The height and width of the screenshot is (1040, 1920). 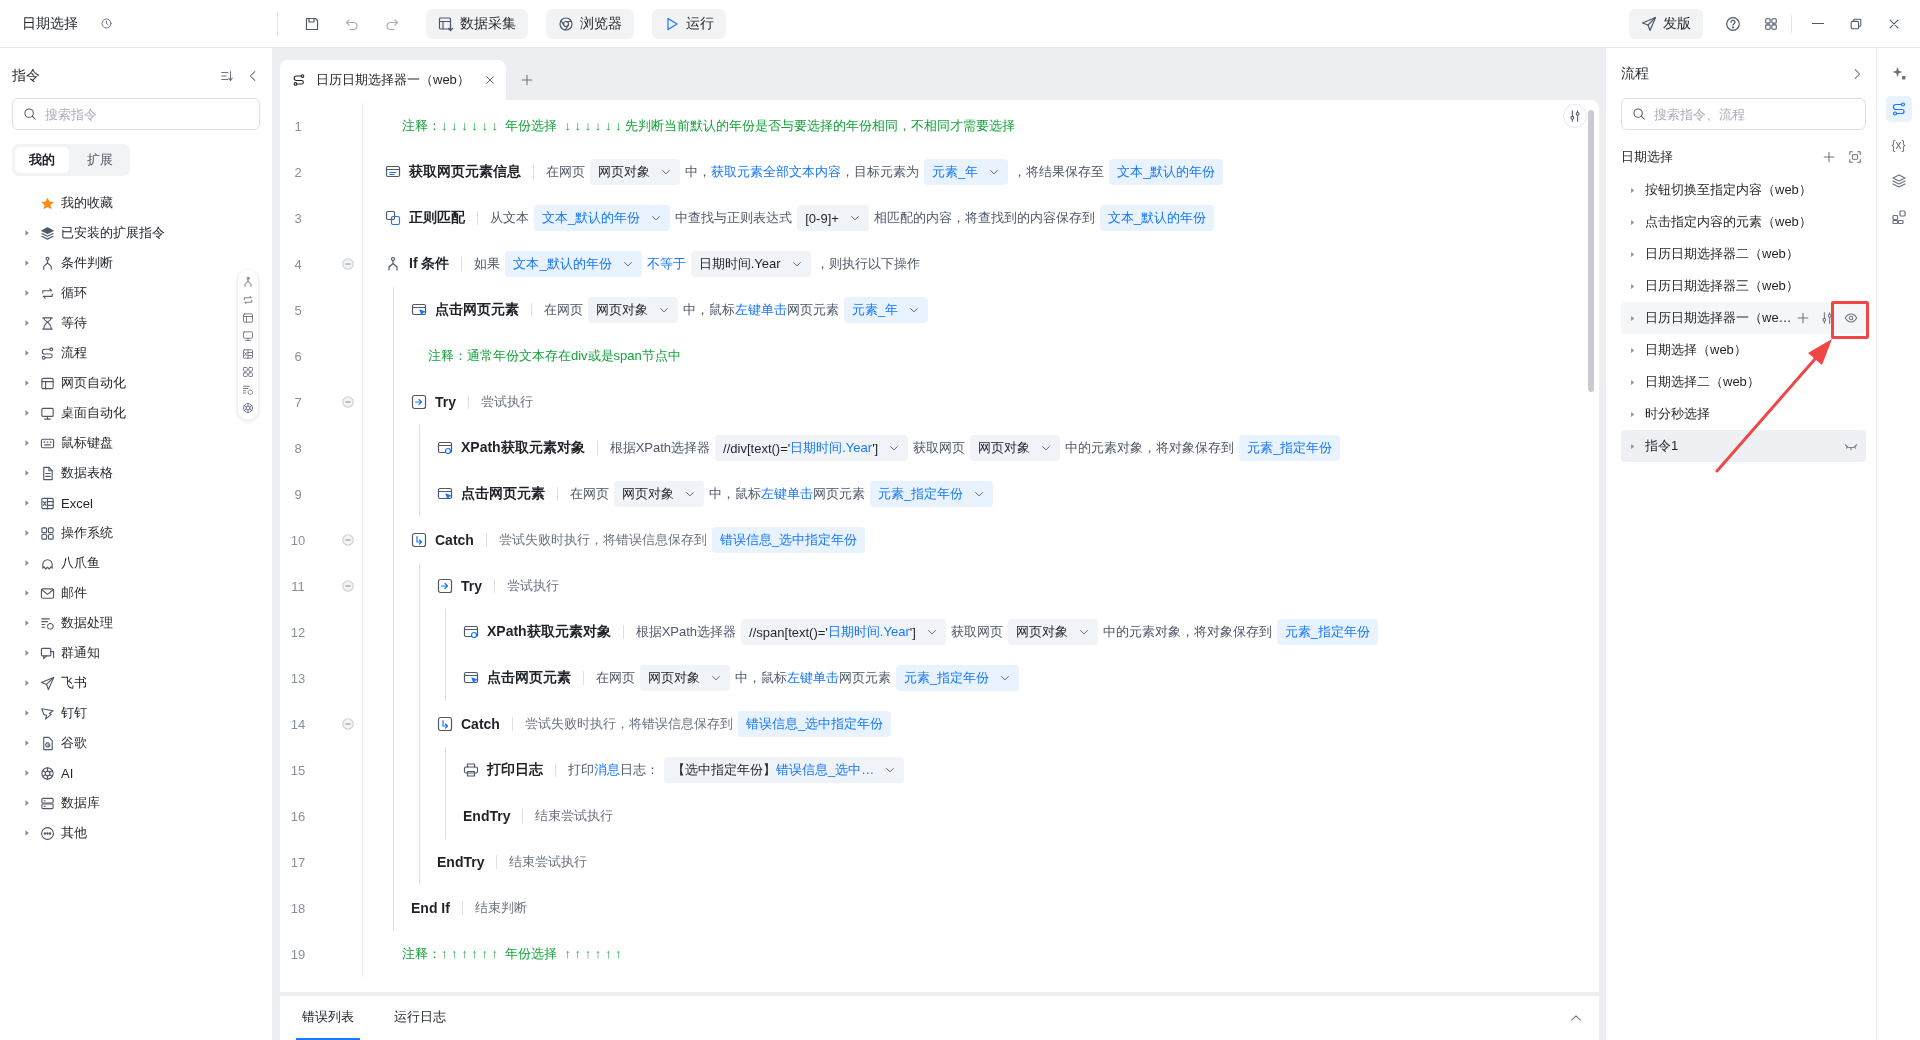 I want to click on parameter-dropdown: //div[text()='日期时间.Year'], so click(x=812, y=448).